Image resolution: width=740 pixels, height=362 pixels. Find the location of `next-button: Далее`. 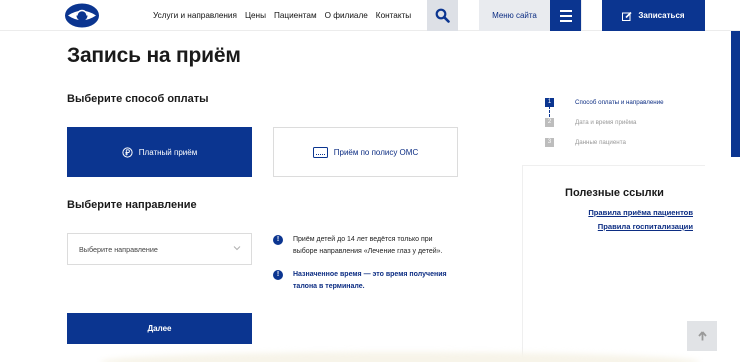

next-button: Далее is located at coordinates (159, 328).